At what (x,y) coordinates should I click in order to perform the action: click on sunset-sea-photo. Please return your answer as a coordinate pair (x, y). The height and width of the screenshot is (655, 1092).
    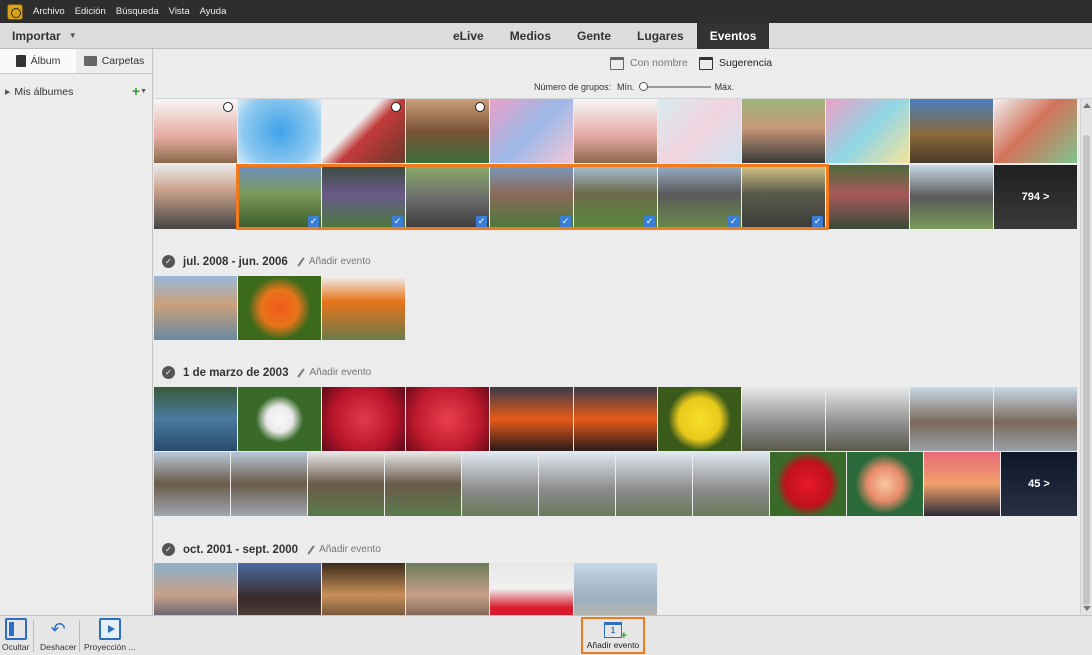
    Looking at the image, I should click on (962, 484).